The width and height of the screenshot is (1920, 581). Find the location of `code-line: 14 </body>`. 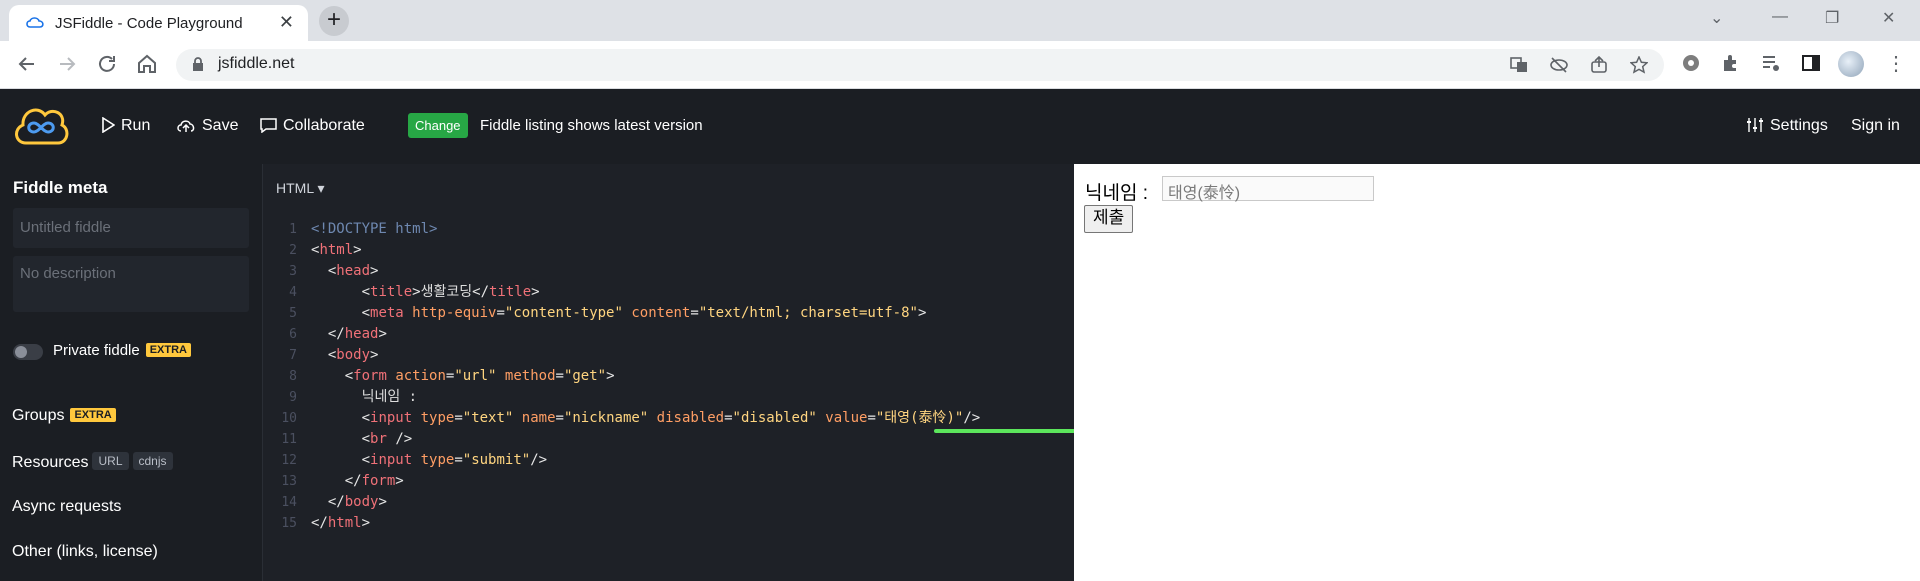

code-line: 14 </body> is located at coordinates (334, 502).